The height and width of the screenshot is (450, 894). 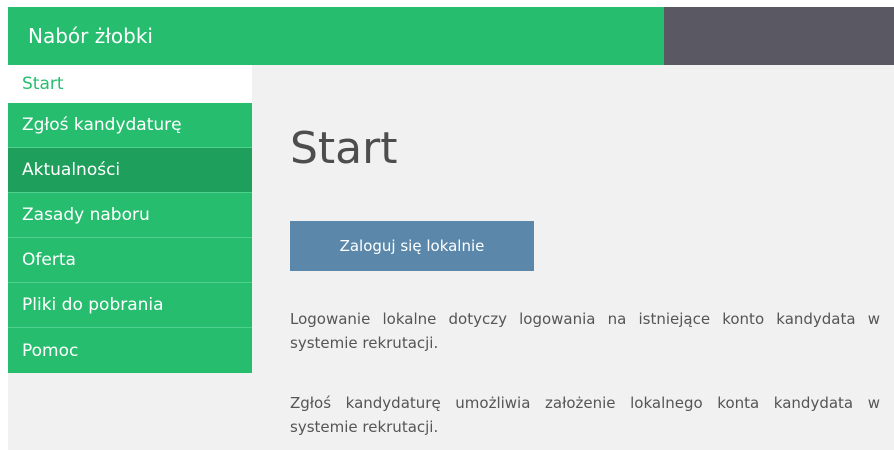 What do you see at coordinates (412, 246) in the screenshot?
I see `login-local-button: Zaloguj się lokalnie` at bounding box center [412, 246].